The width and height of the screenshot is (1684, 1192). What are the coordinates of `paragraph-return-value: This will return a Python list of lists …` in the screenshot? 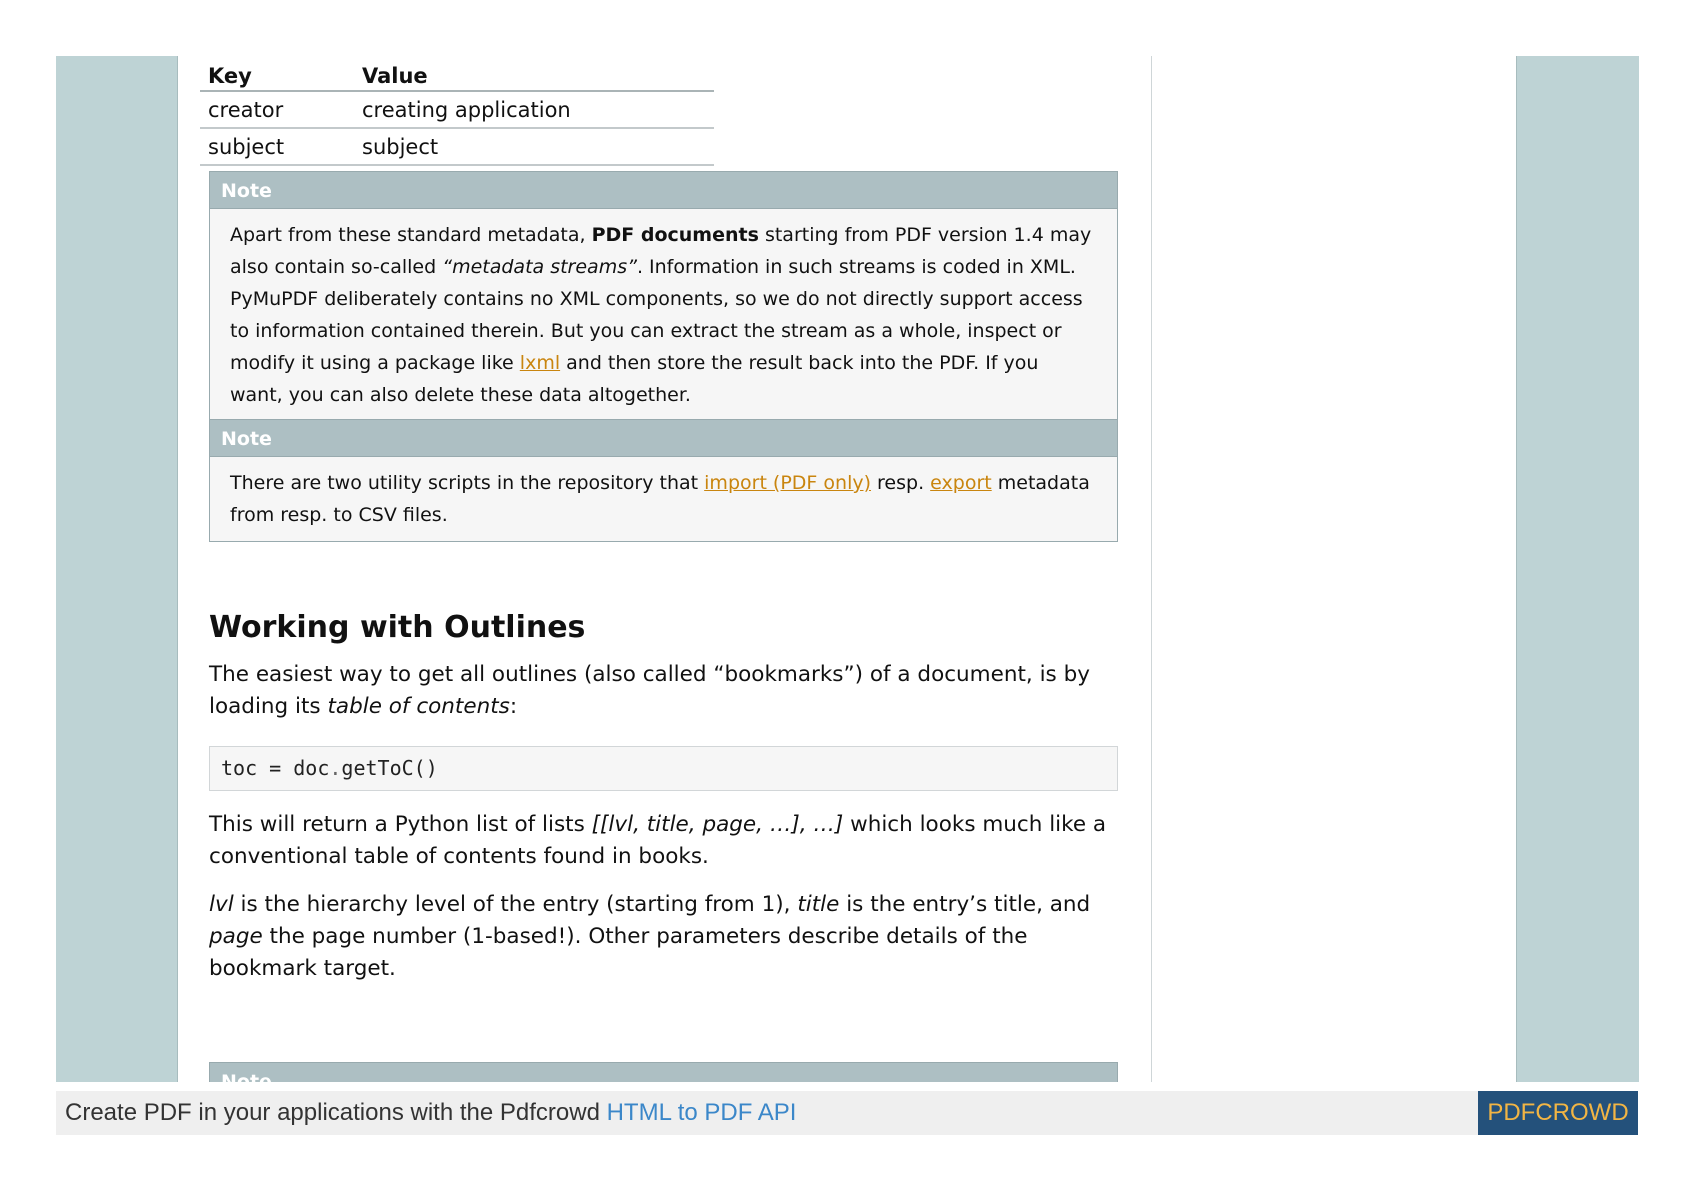 It's located at (669, 841).